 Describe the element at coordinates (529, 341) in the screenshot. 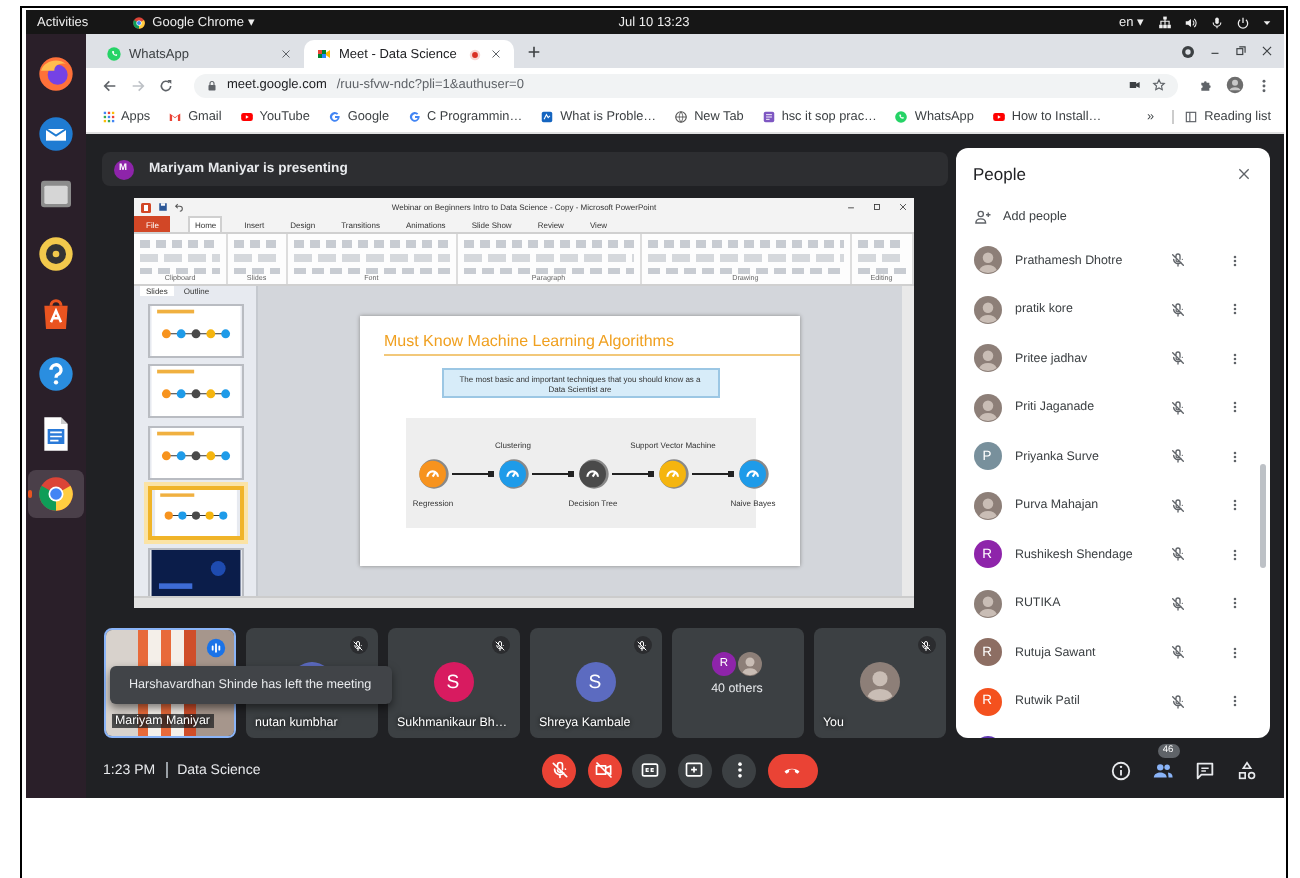

I see `slide-title: Must Know Machine Learning Algorithms` at that location.